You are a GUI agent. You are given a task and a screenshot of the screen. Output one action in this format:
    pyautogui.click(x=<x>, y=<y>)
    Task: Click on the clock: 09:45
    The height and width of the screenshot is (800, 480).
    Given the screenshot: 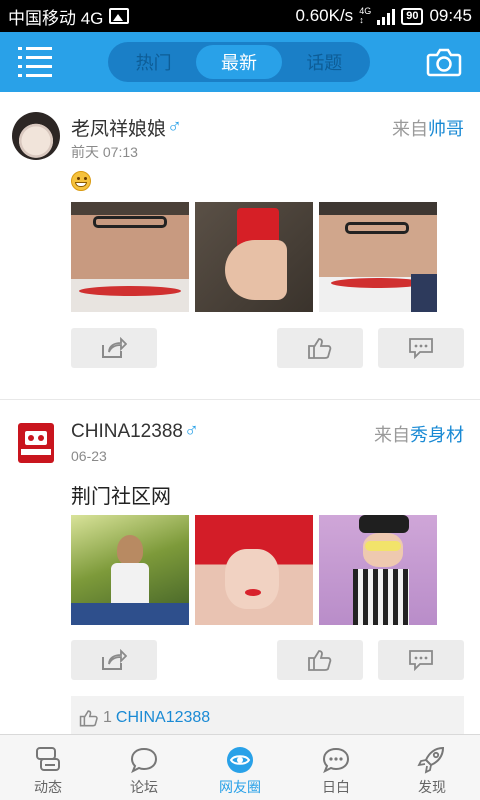 What is the action you would take?
    pyautogui.click(x=450, y=15)
    